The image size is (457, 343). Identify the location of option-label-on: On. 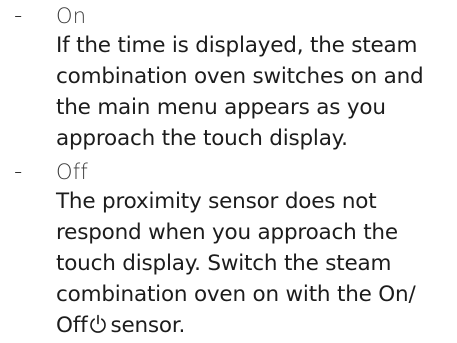
(71, 16).